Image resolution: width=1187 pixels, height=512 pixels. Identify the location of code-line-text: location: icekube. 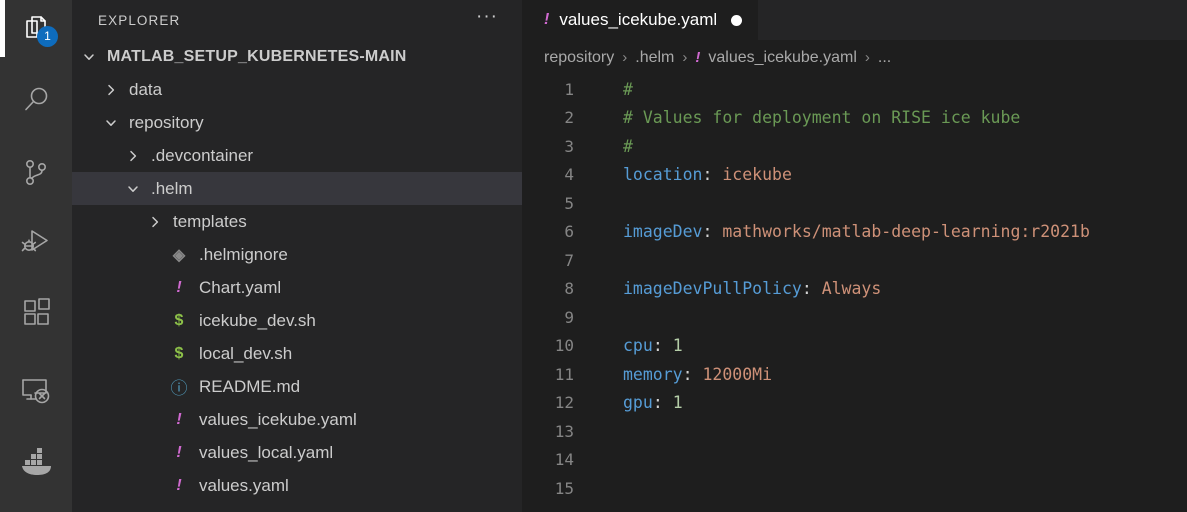
(690, 174).